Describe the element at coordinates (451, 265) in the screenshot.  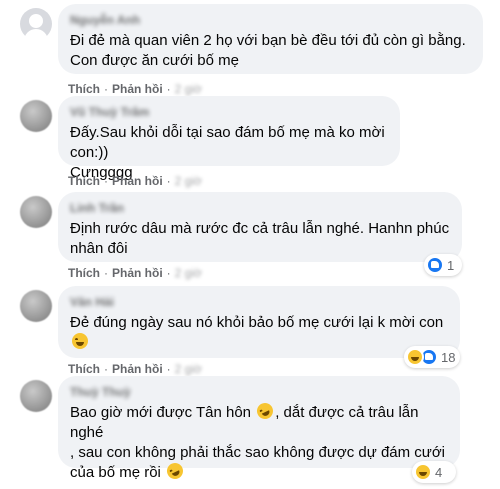
I see `reaction-count: 1` at that location.